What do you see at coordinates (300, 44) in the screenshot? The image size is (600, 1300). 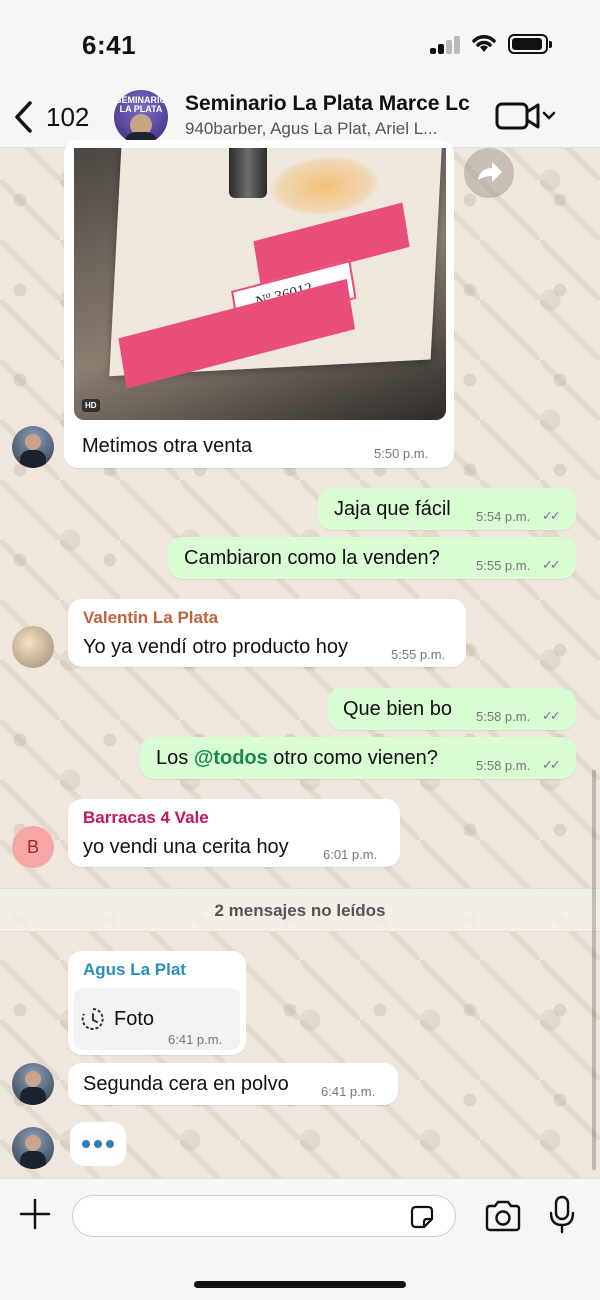 I see `status-bar: 6:41` at bounding box center [300, 44].